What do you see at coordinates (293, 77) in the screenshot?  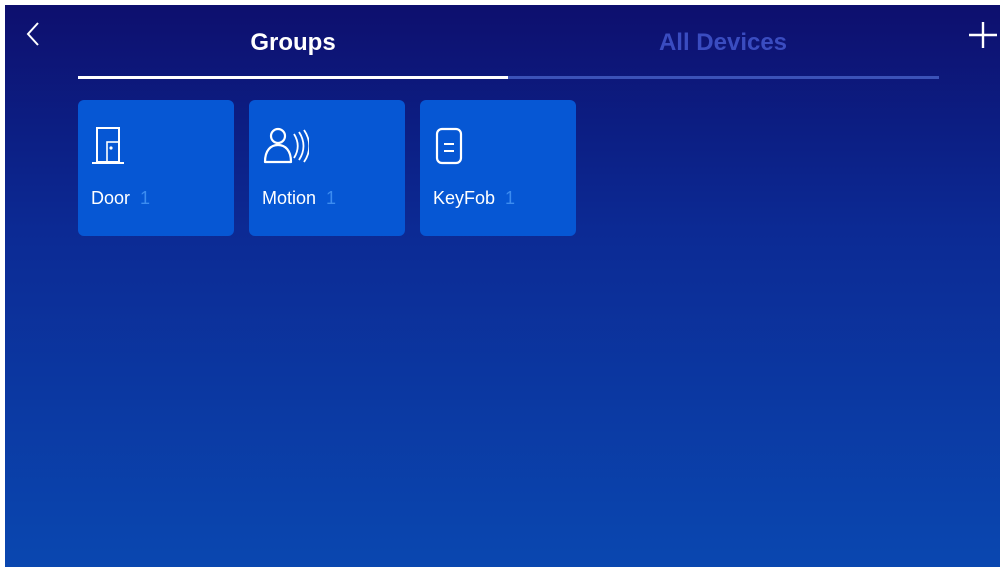 I see `tab-active-indicator` at bounding box center [293, 77].